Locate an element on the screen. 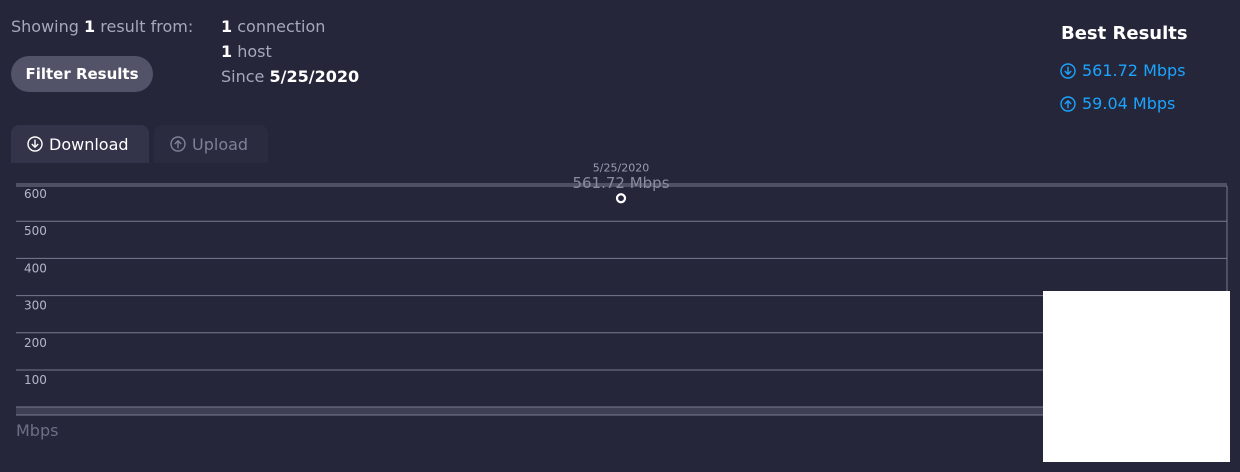 The image size is (1240, 472). y-tick-label-100: 100 is located at coordinates (35, 380).